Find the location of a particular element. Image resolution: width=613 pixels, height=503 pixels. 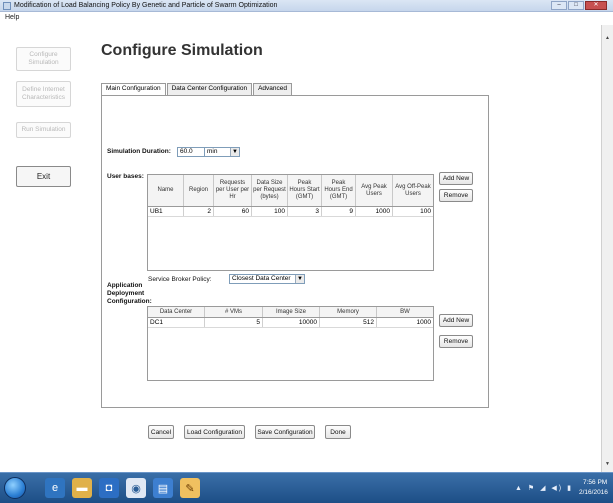

simulation-duration-label: Simulation Duration: is located at coordinates (139, 151).